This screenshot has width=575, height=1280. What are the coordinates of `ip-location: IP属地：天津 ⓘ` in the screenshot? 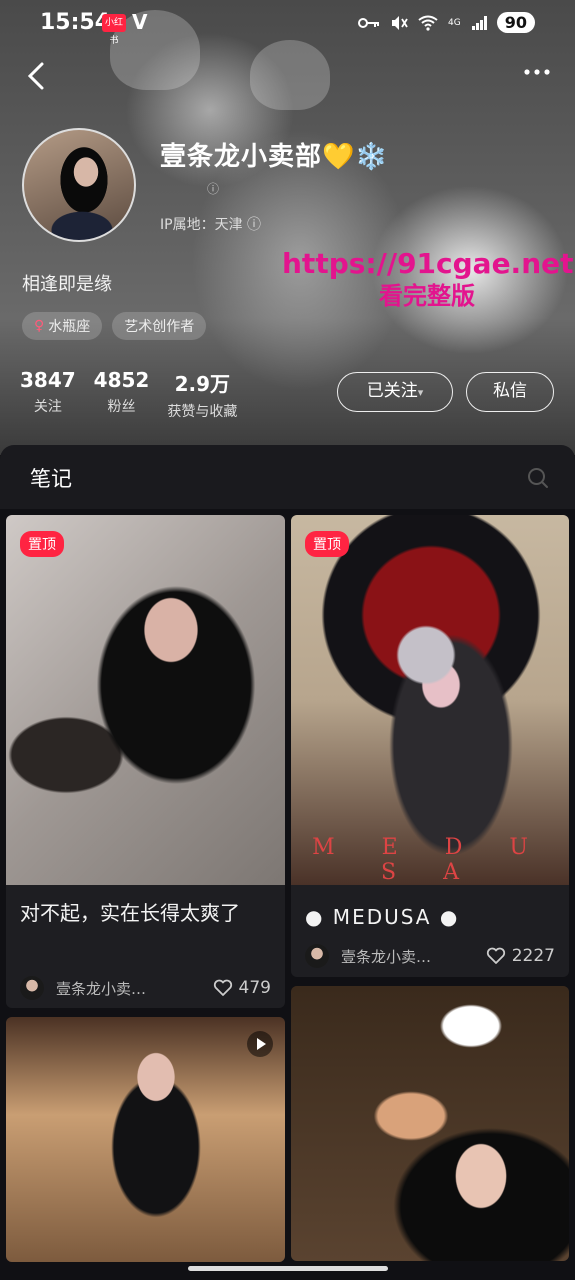 It's located at (211, 225).